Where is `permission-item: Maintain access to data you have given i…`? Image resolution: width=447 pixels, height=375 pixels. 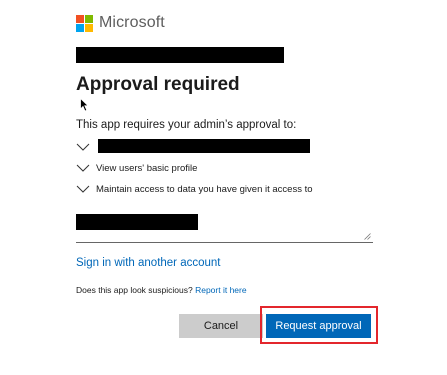 permission-item: Maintain access to data you have given i… is located at coordinates (194, 189).